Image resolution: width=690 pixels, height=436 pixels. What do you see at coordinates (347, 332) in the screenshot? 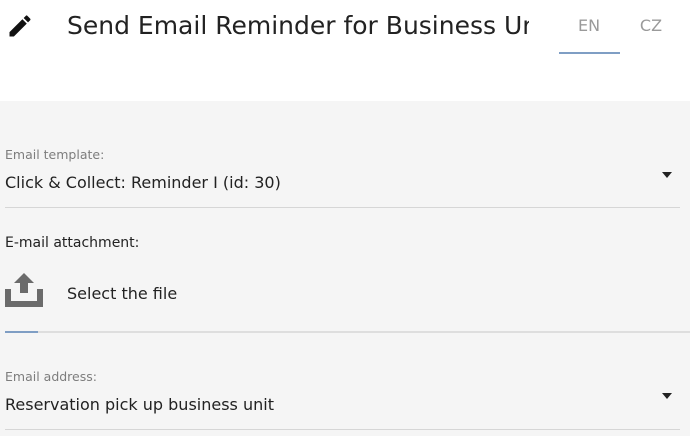
I see `attachment-divider` at bounding box center [347, 332].